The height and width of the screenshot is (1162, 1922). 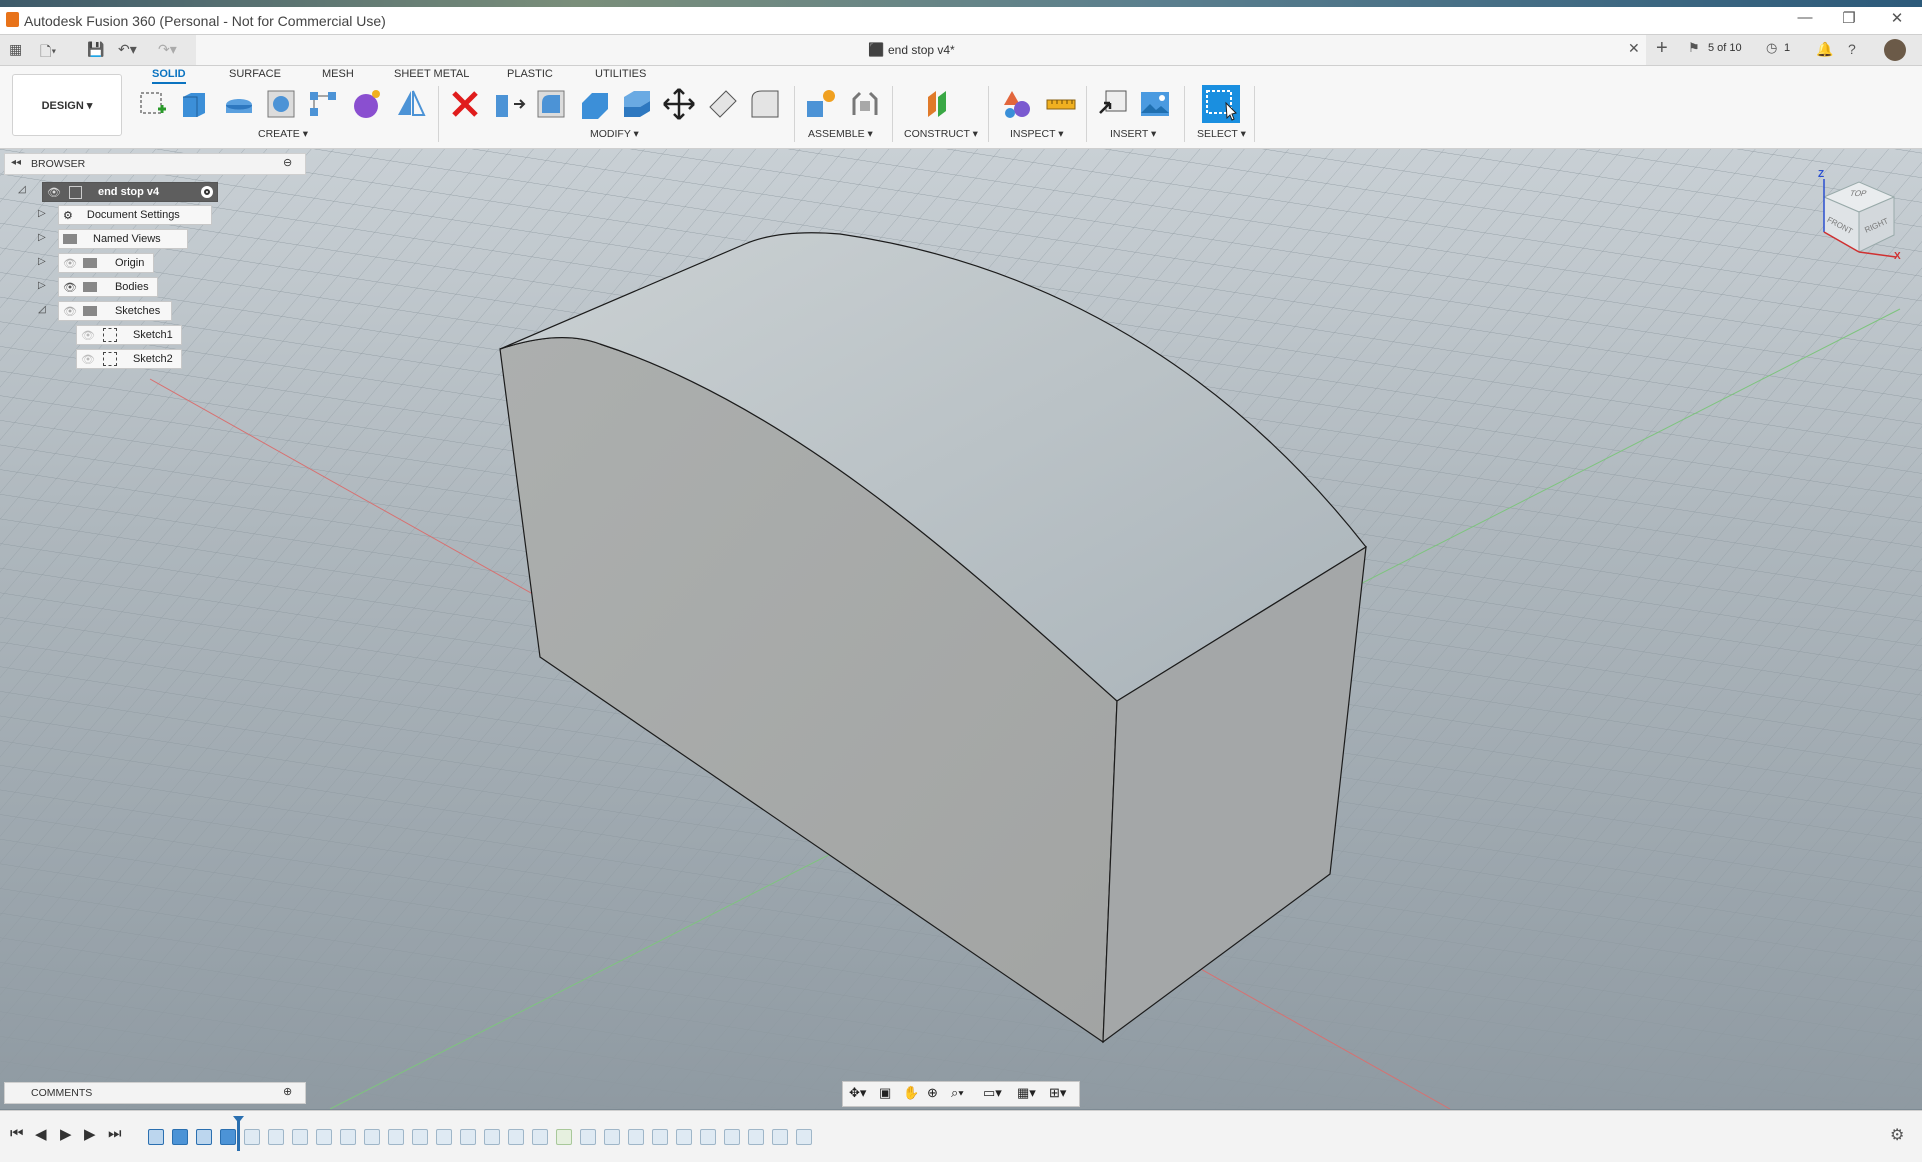 I want to click on modify-group-label: MODIFY ▾, so click(x=614, y=134).